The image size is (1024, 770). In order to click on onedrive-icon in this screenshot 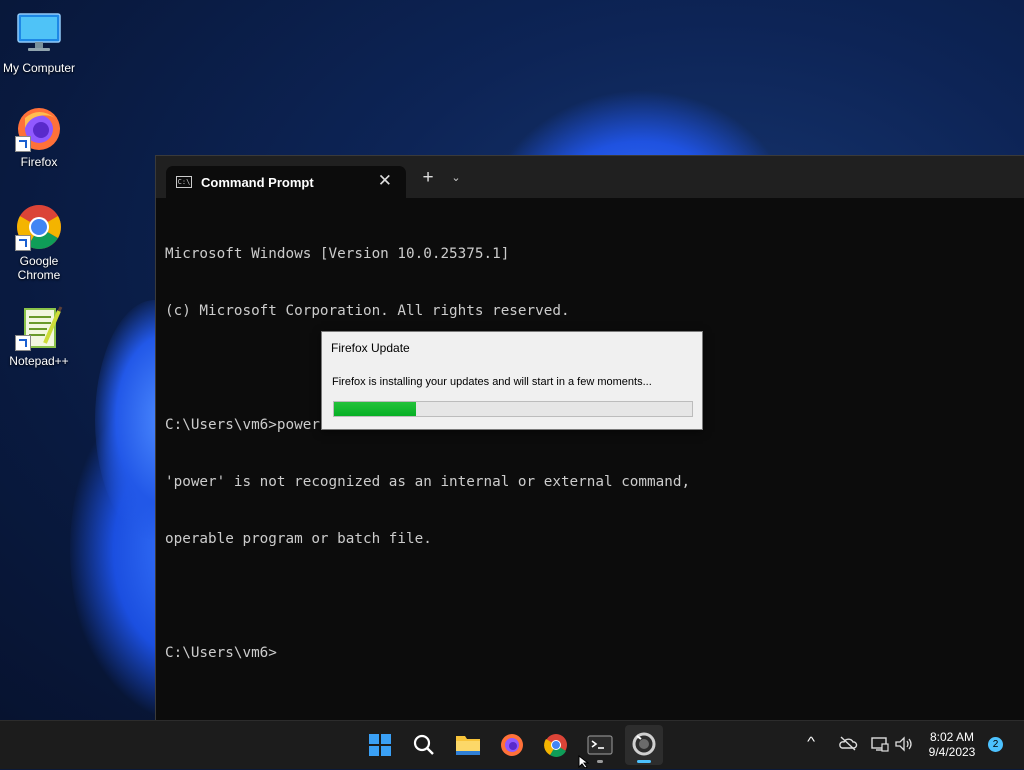, I will do `click(848, 744)`.